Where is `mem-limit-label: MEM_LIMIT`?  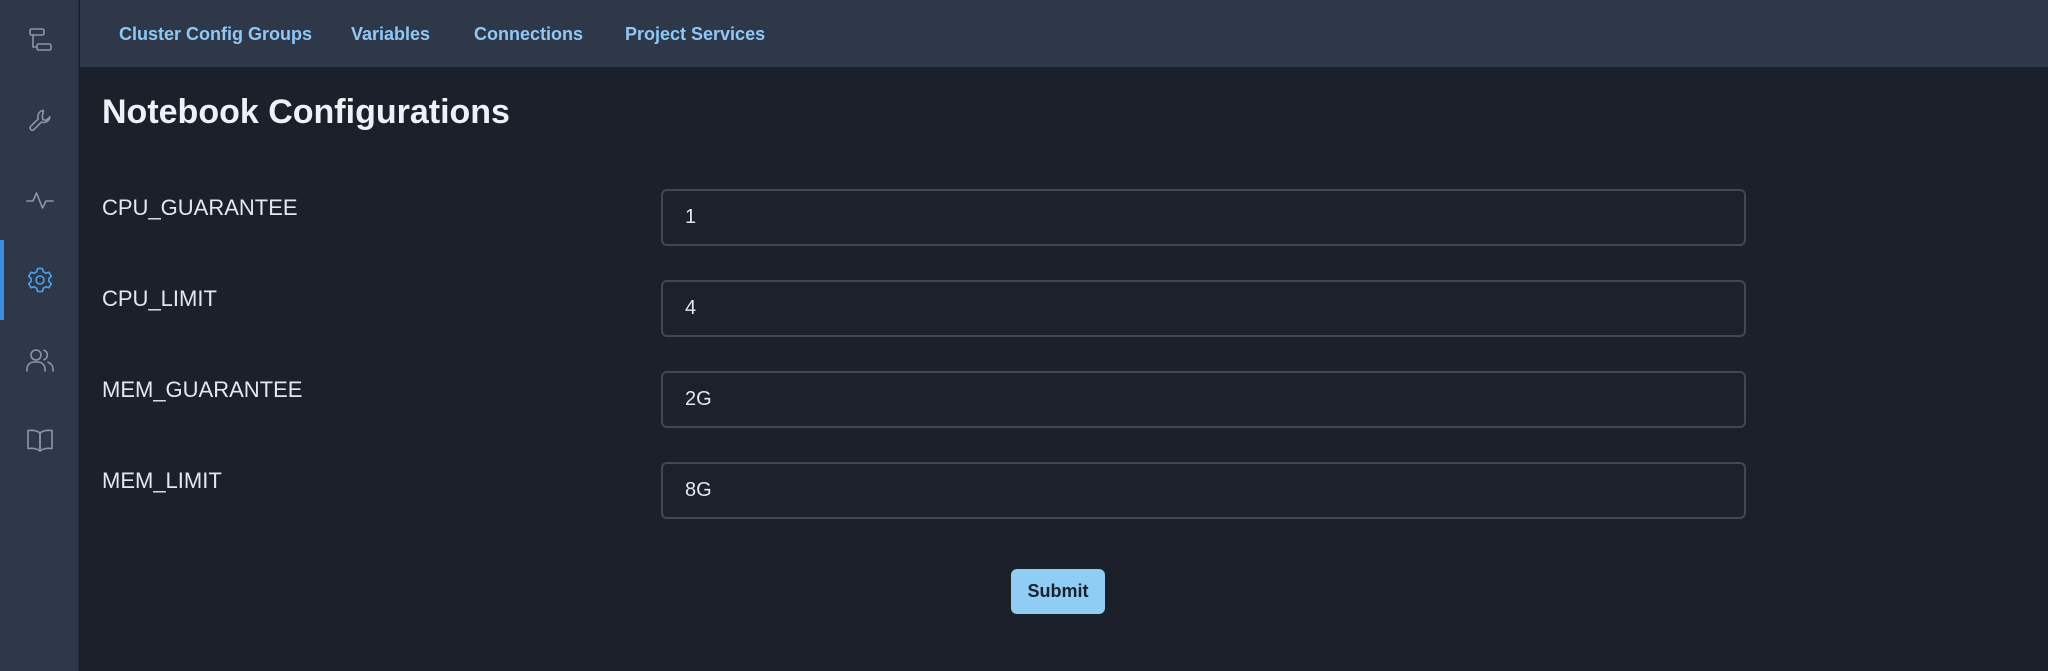 mem-limit-label: MEM_LIMIT is located at coordinates (162, 480).